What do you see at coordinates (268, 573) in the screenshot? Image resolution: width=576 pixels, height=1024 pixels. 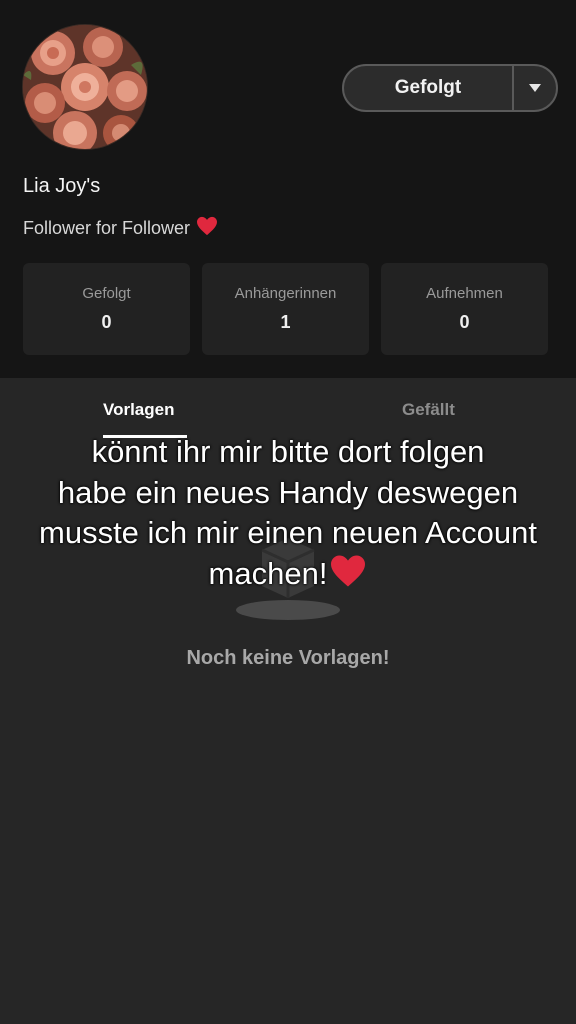 I see `overlay-line-4-text: machen!` at bounding box center [268, 573].